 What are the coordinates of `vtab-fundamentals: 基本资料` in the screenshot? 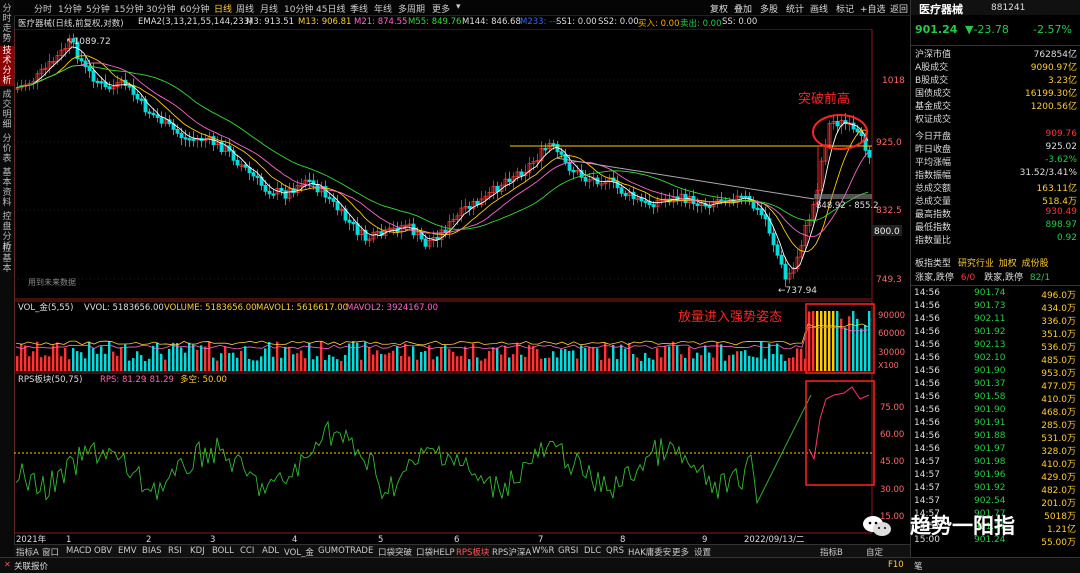 It's located at (7, 188).